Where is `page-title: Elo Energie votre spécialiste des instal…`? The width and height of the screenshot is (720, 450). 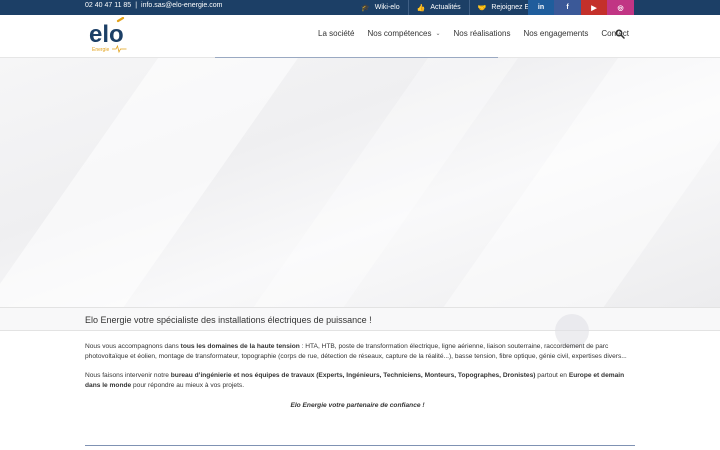
page-title: Elo Energie votre spécialiste des instal… is located at coordinates (228, 320).